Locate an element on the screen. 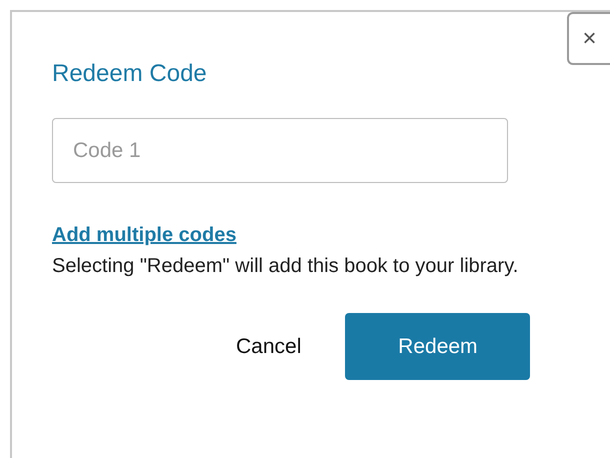 This screenshot has width=610, height=458. code-field: Code 1 is located at coordinates (280, 150).